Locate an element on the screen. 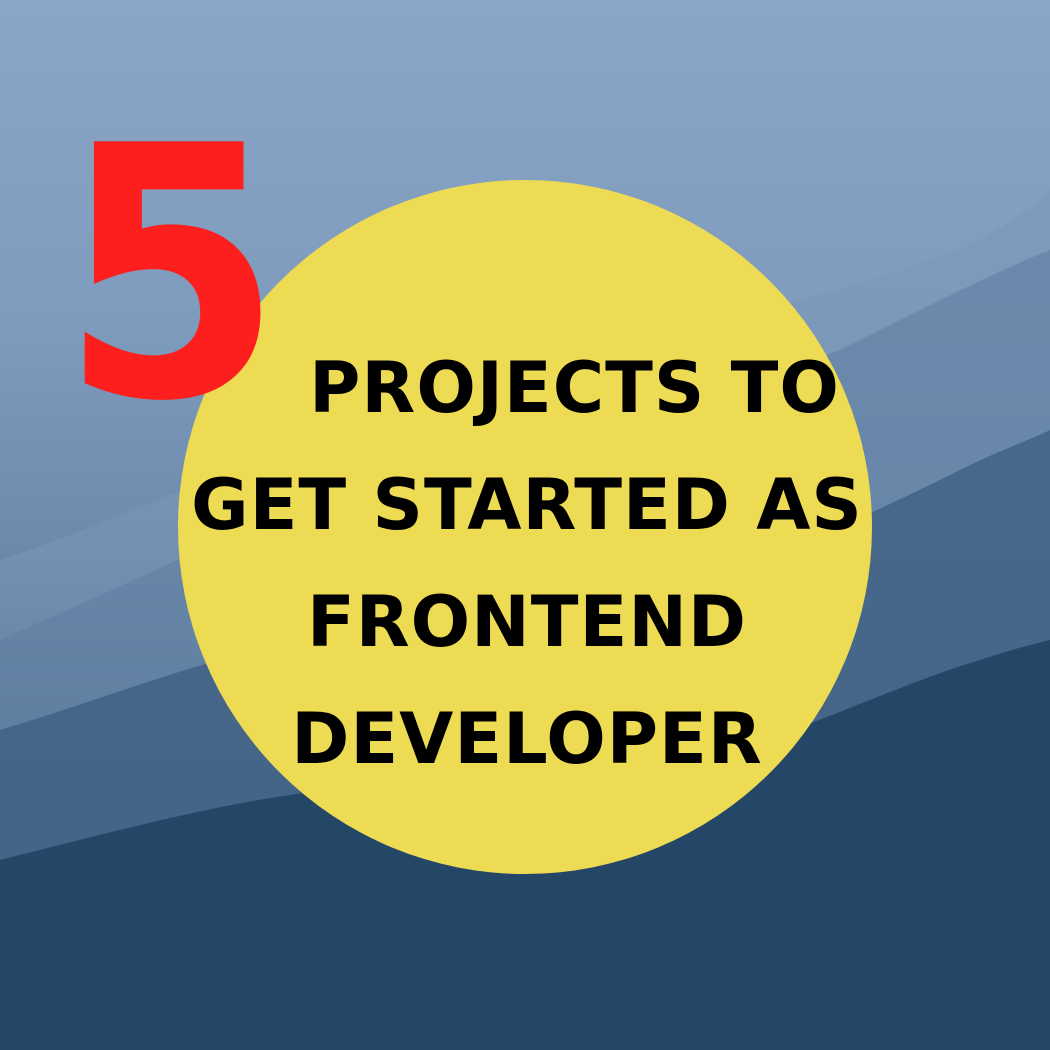 Image resolution: width=1050 pixels, height=1050 pixels. headline-line-1: PROJECTS TO is located at coordinates (574, 388).